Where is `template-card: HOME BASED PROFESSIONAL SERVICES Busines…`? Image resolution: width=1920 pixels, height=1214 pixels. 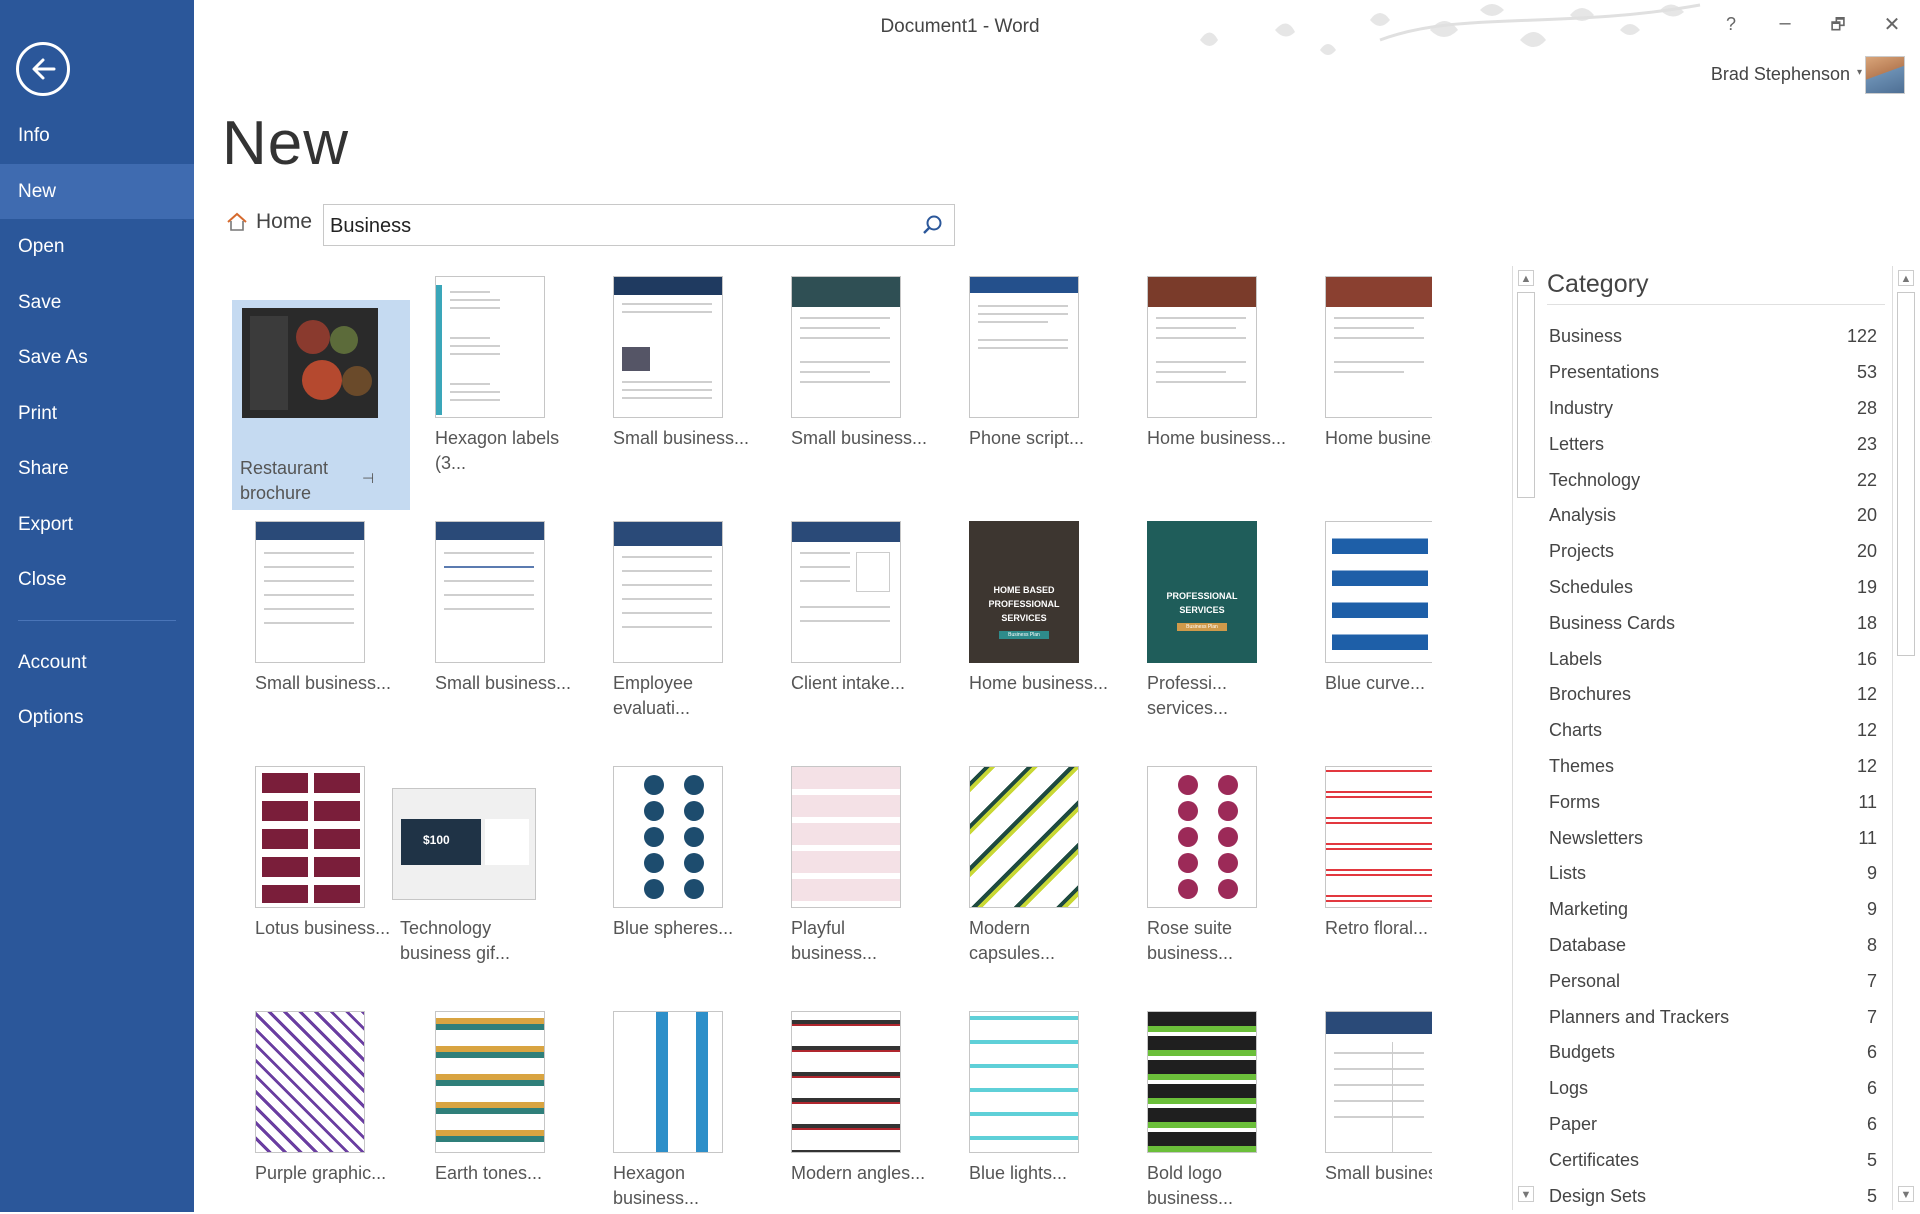
template-card: HOME BASED PROFESSIONAL SERVICES Busines… is located at coordinates (1035, 620).